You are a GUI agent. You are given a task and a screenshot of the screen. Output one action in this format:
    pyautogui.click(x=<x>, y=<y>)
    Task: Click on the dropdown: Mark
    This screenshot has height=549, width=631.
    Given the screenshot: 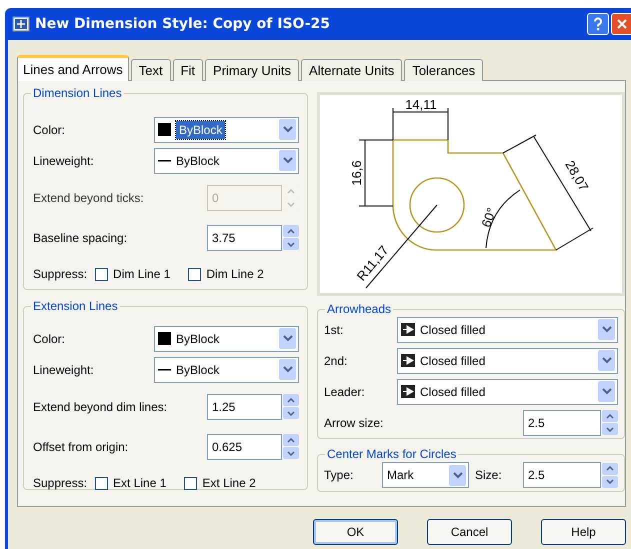 What is the action you would take?
    pyautogui.click(x=425, y=475)
    